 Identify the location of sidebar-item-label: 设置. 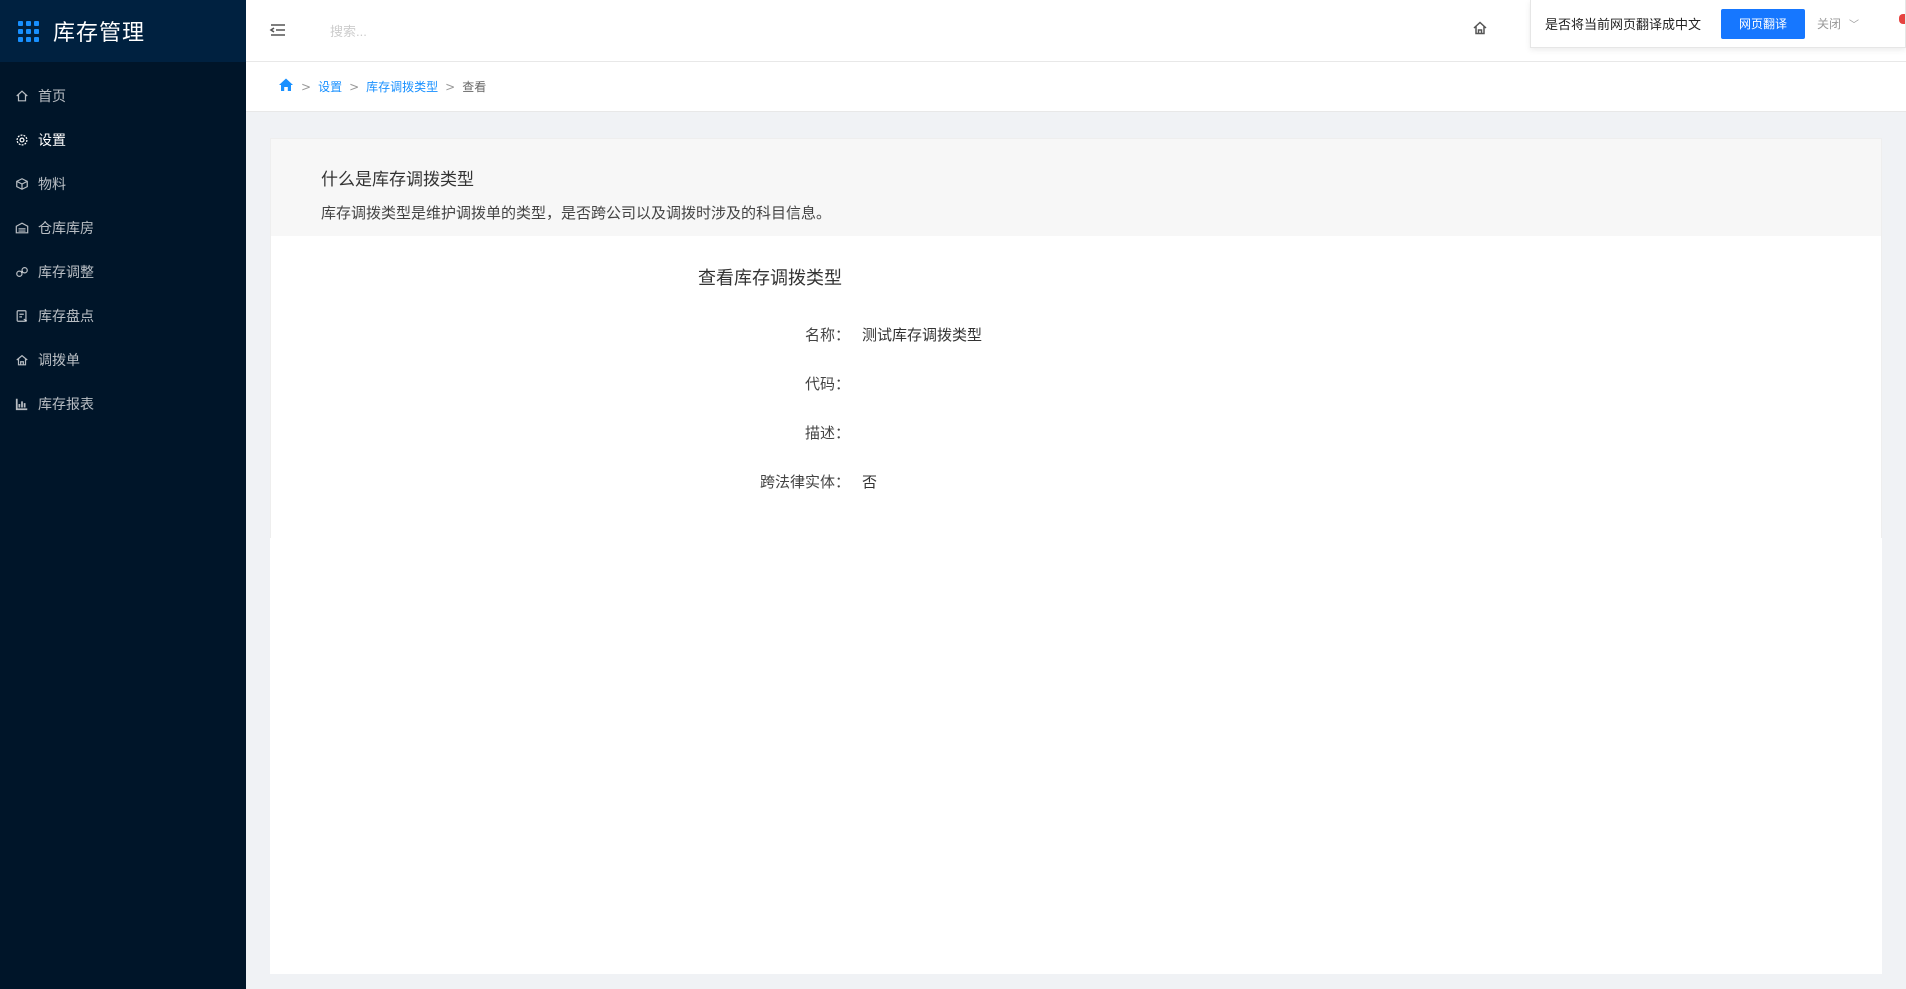
(52, 141).